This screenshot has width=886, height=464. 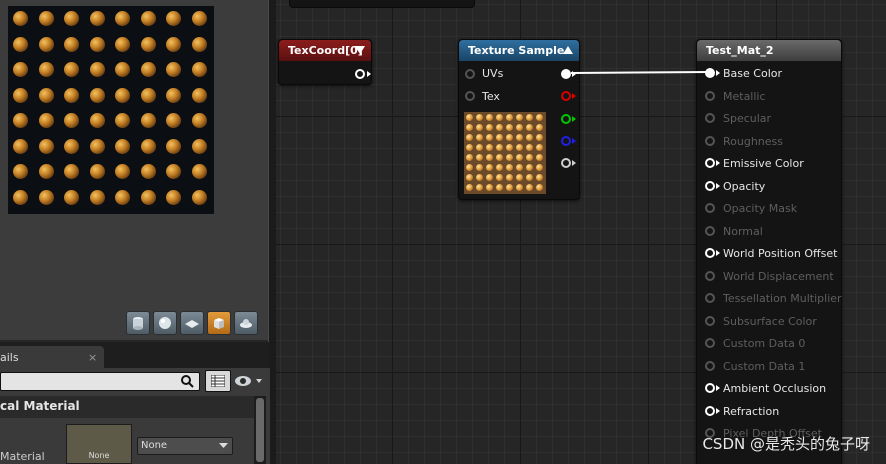 I want to click on details-search-input, so click(x=100, y=381).